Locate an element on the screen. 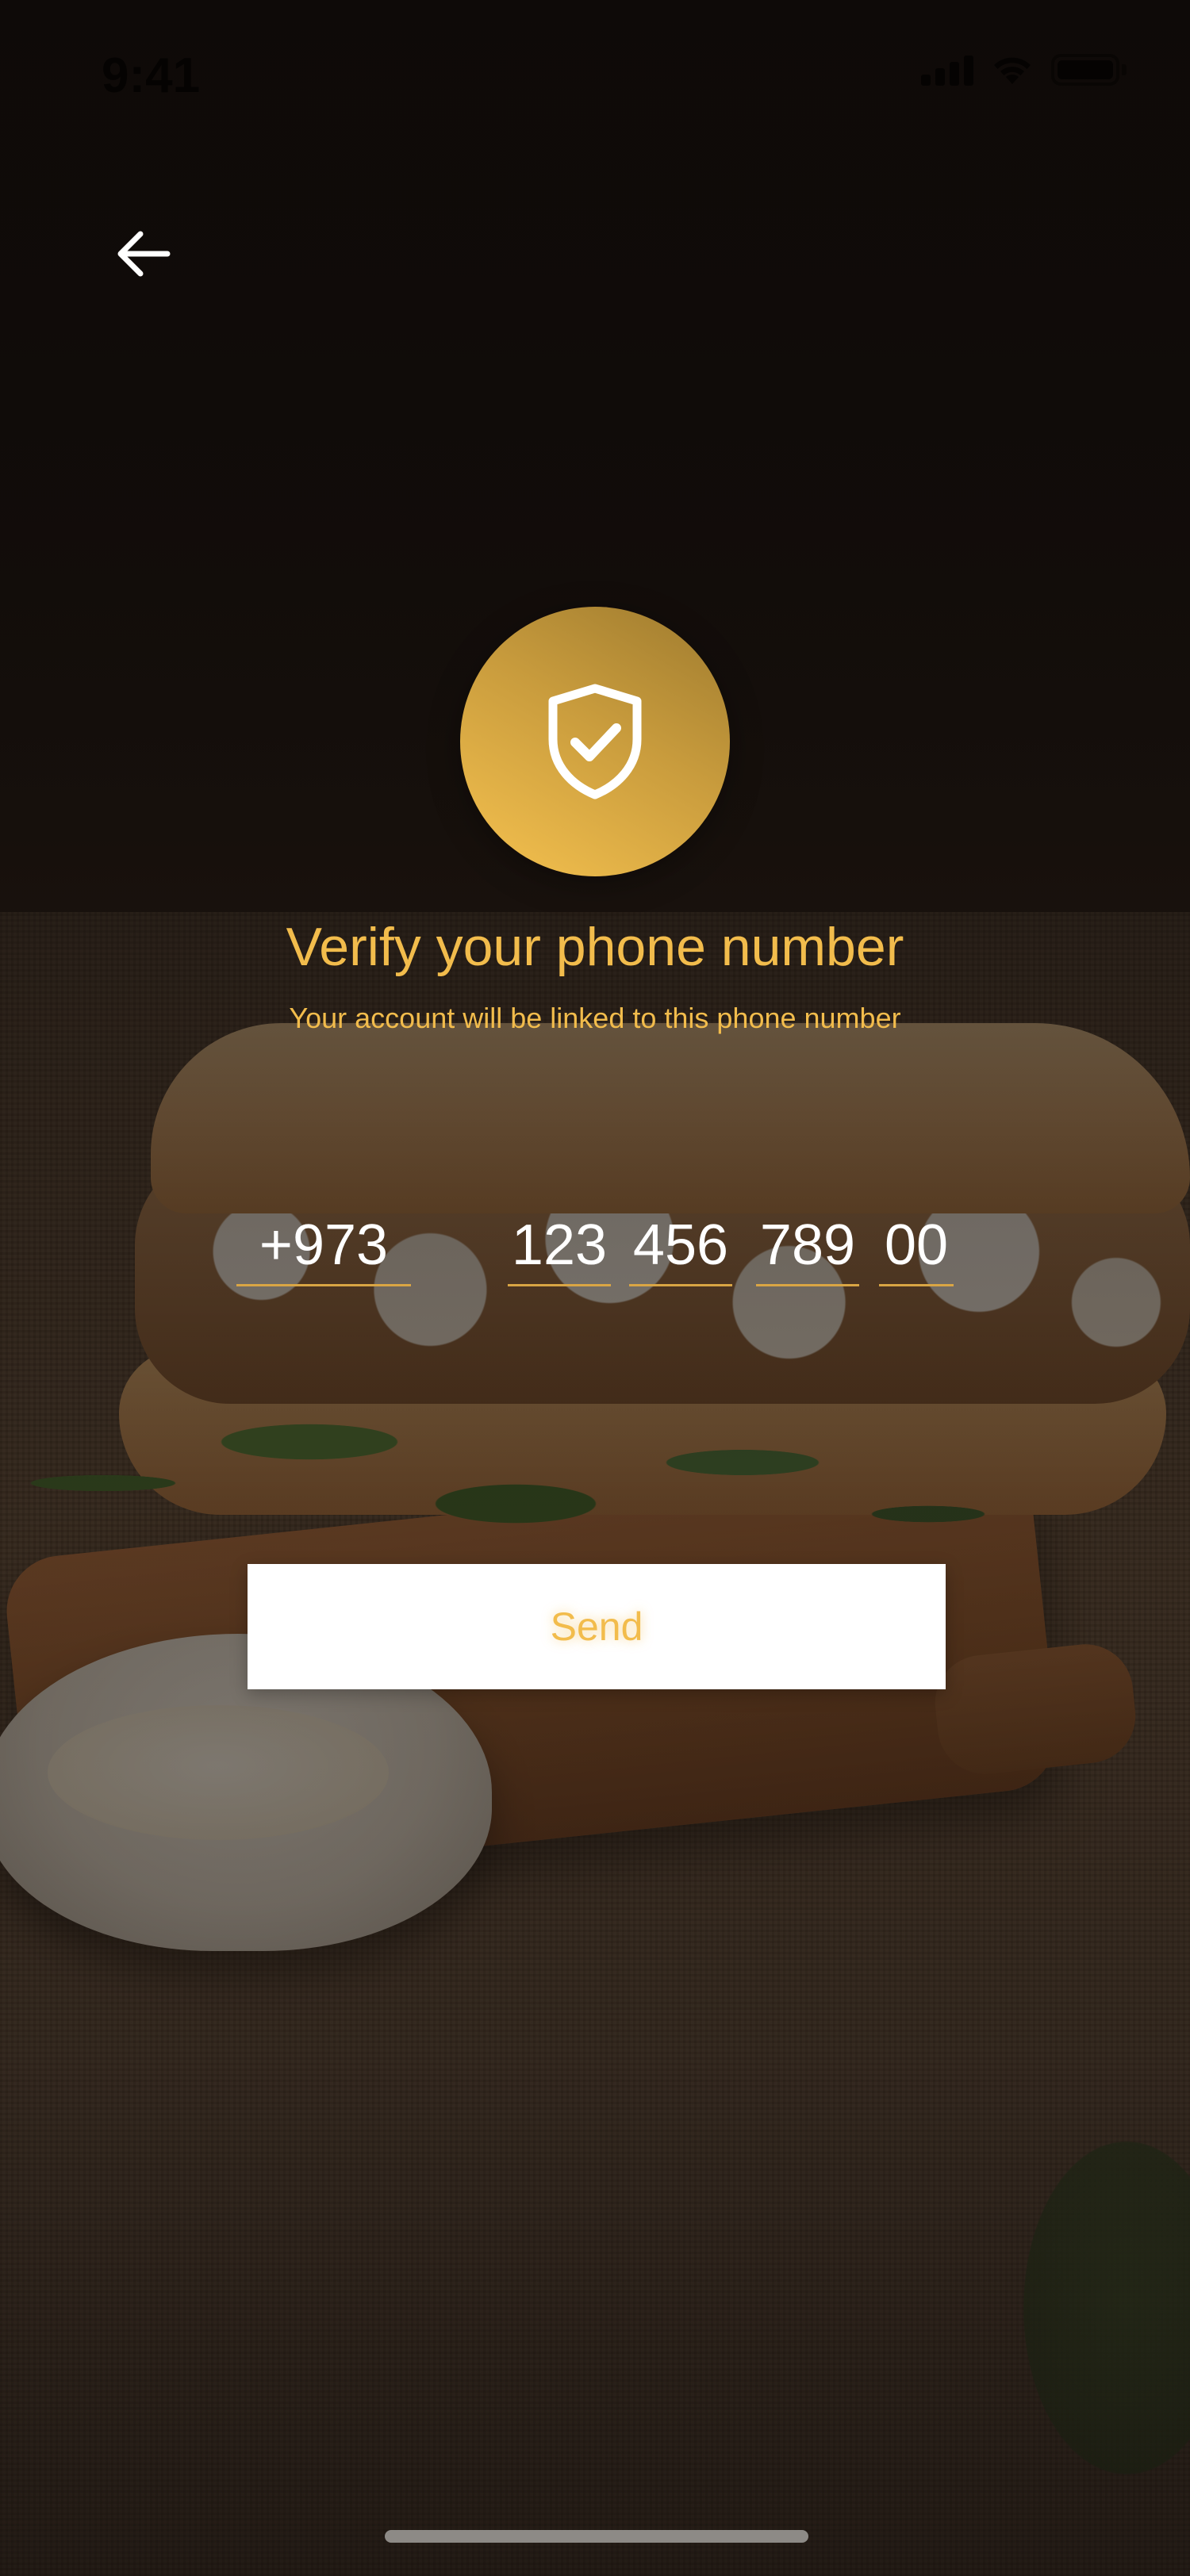  send-button: Send is located at coordinates (597, 1626).